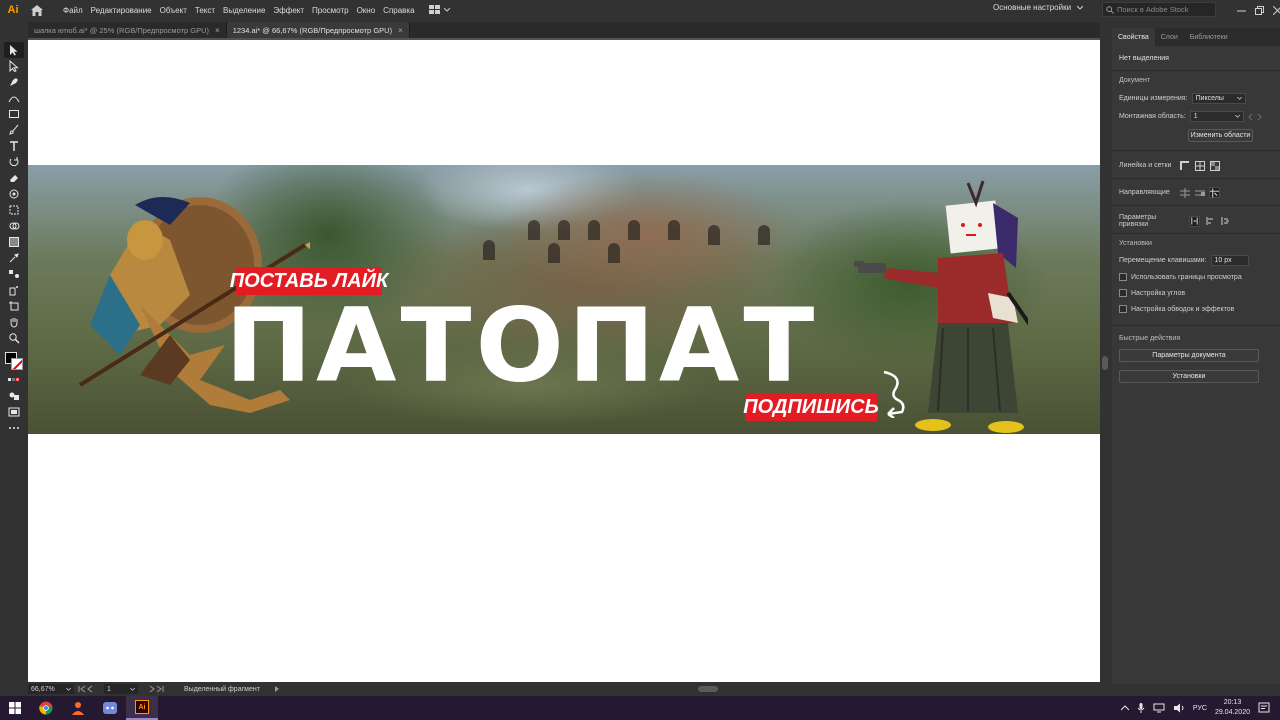 This screenshot has width=1280, height=720. Describe the element at coordinates (14, 380) in the screenshot. I see `color-mode-buttons` at that location.